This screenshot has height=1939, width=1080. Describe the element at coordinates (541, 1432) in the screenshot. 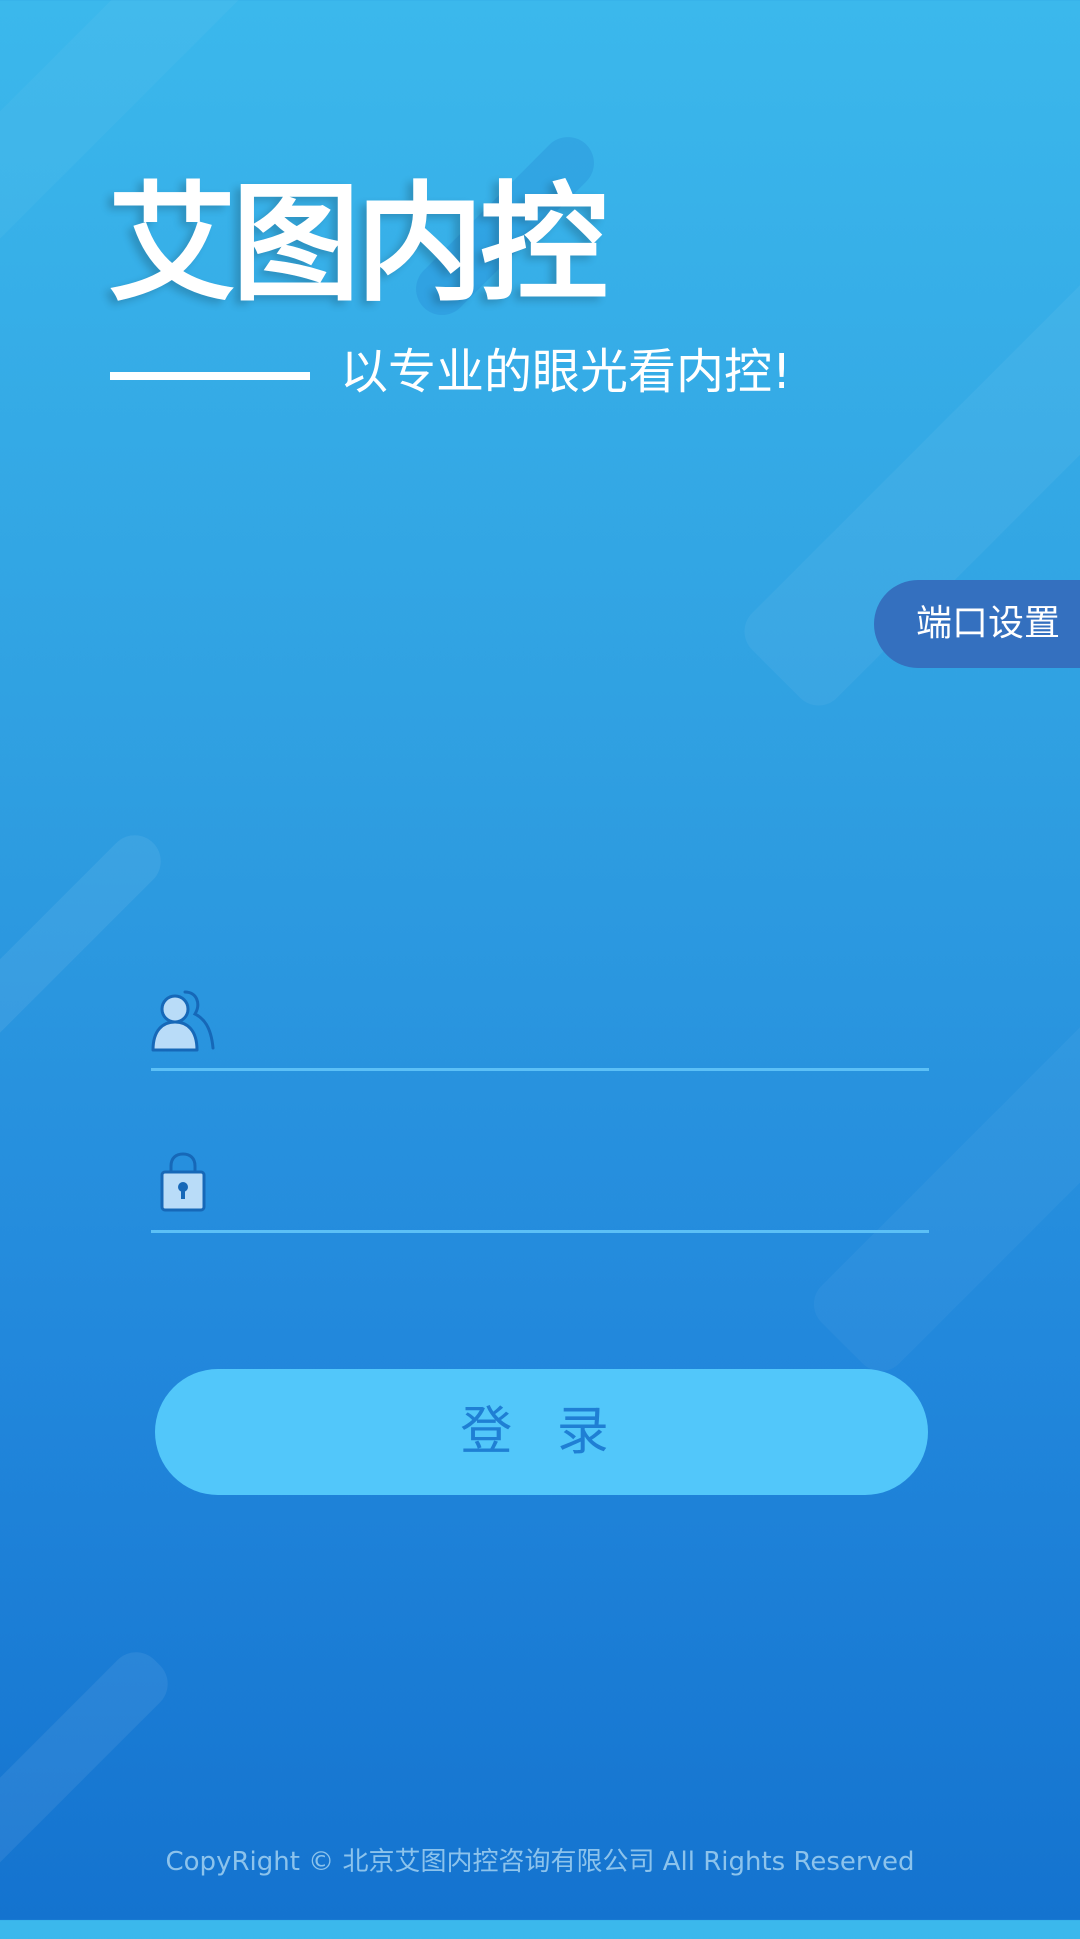

I see `login-button: 登 录` at that location.